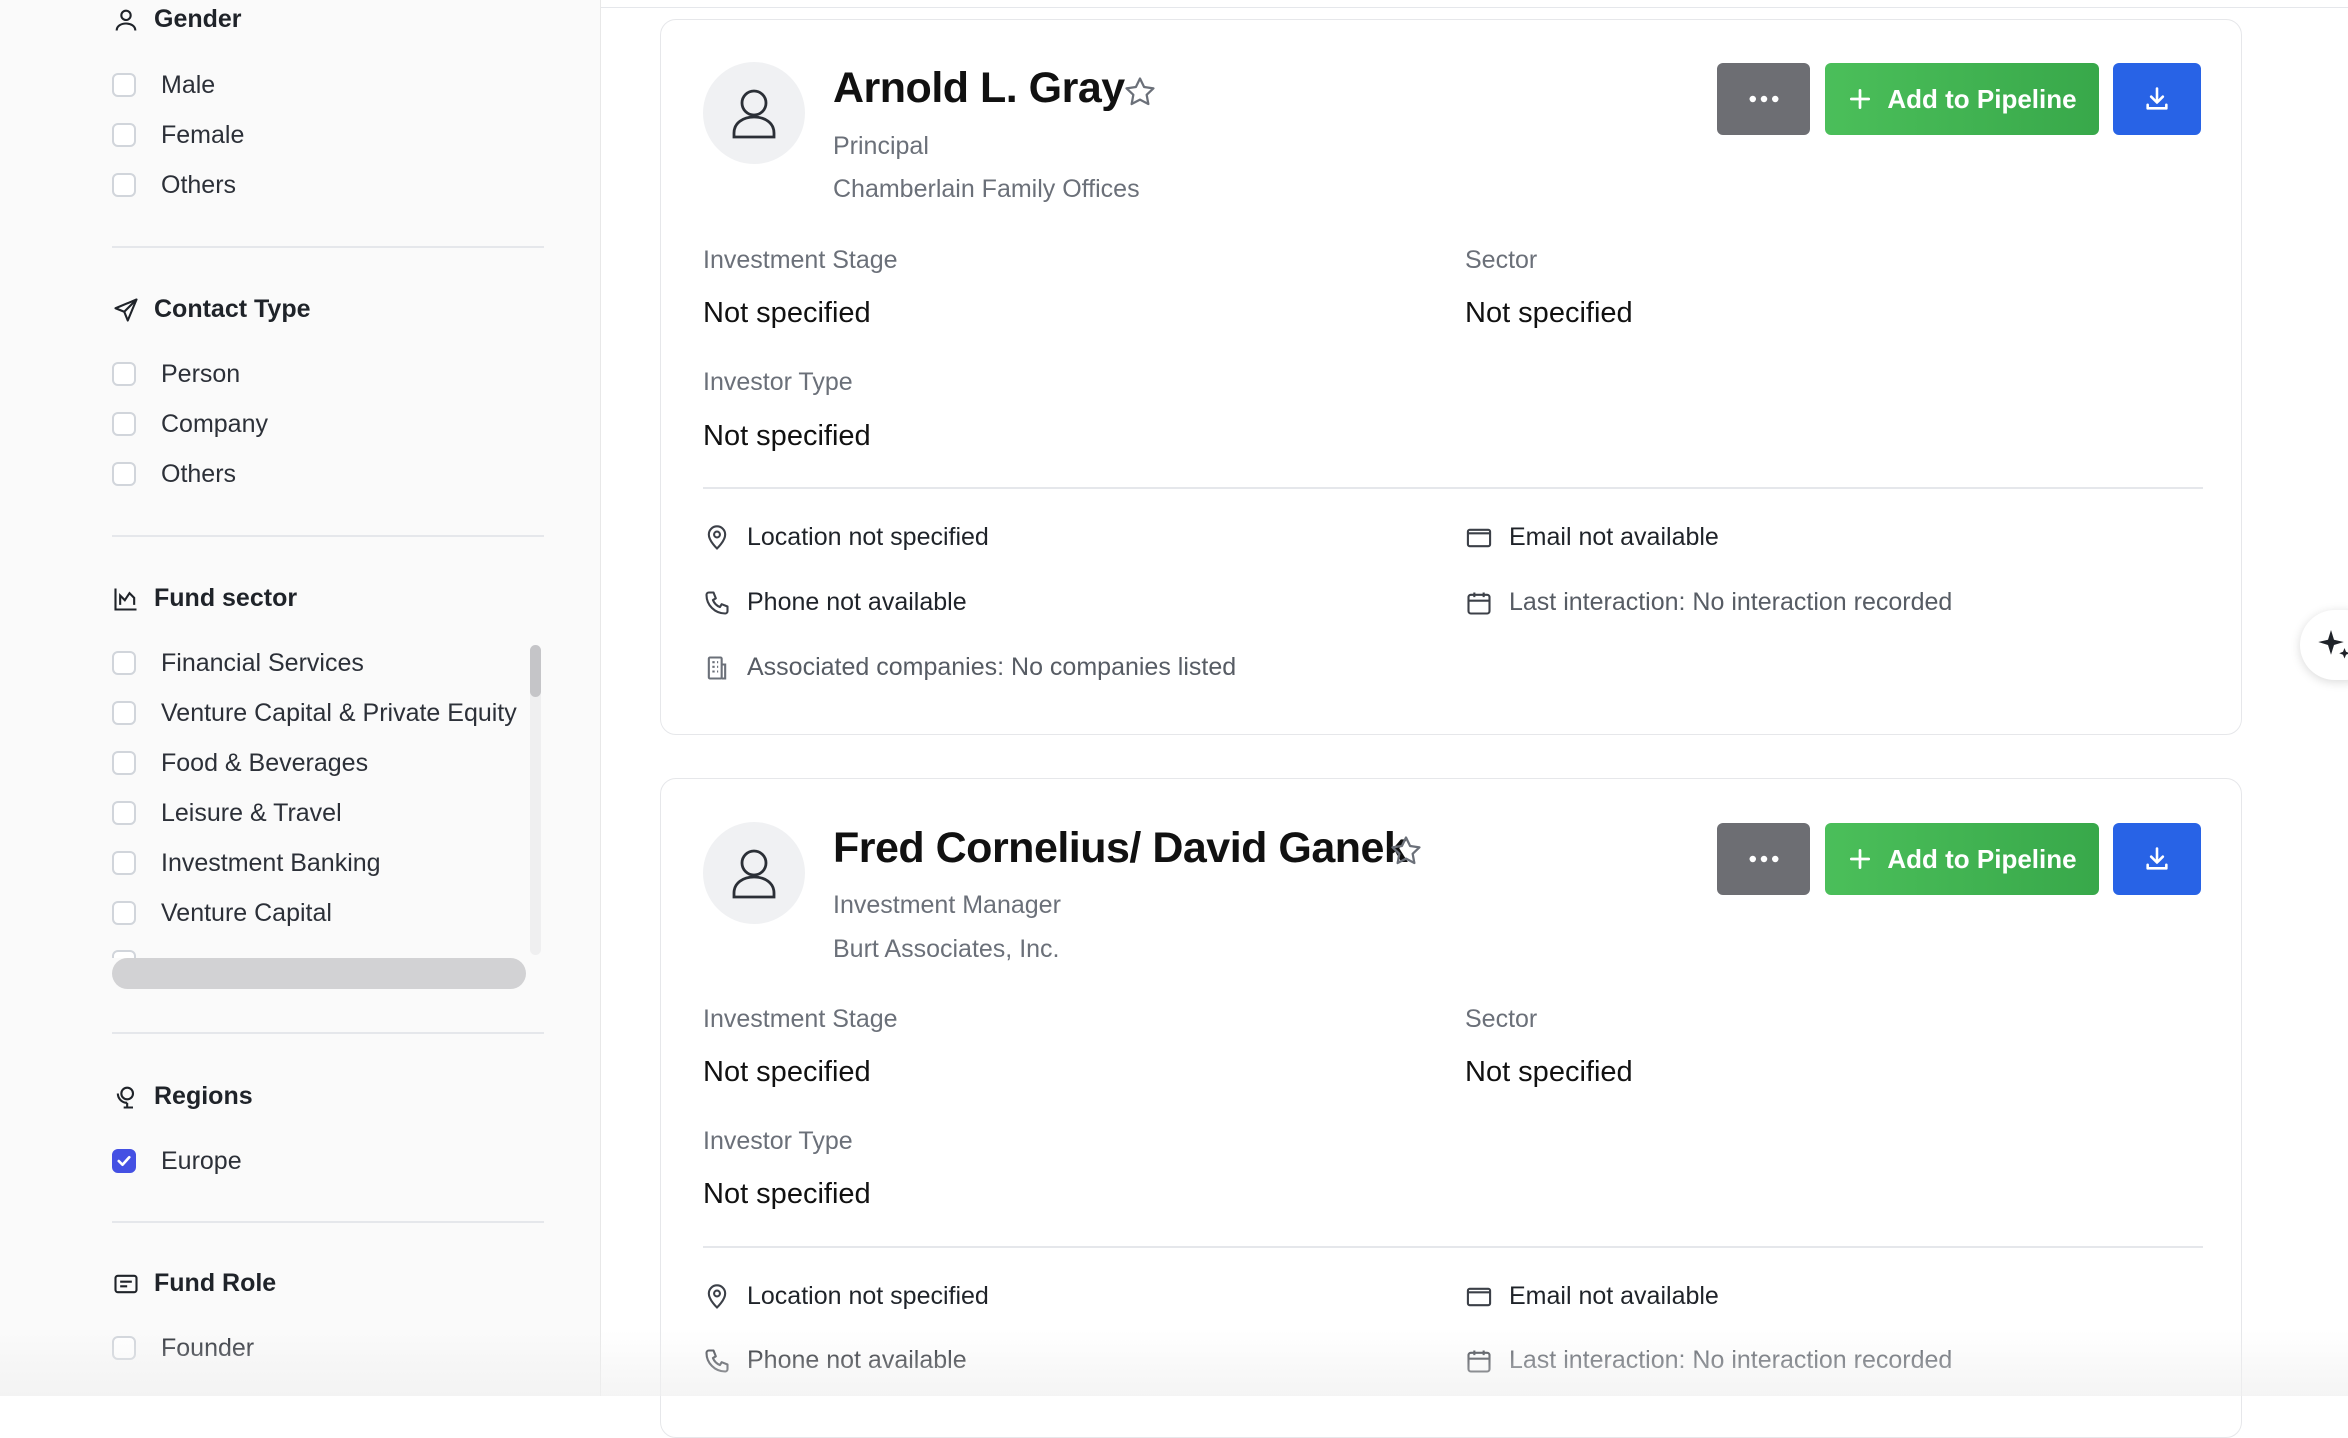  Describe the element at coordinates (322, 953) in the screenshot. I see `clipped-option` at that location.